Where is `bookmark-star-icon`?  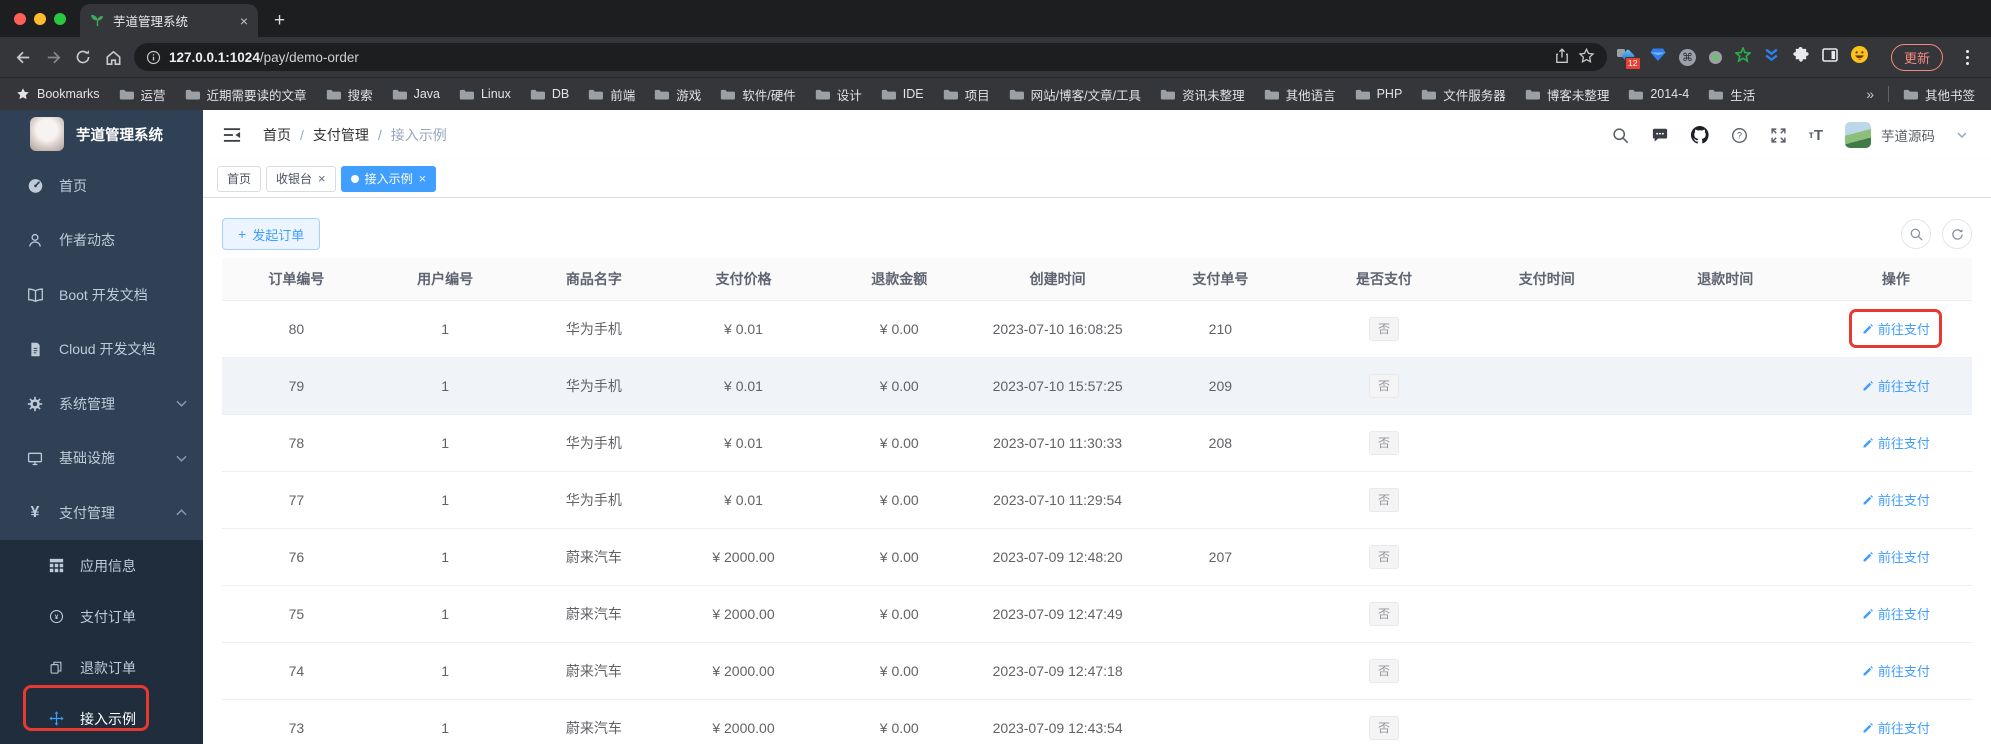
bookmark-star-icon is located at coordinates (1586, 57).